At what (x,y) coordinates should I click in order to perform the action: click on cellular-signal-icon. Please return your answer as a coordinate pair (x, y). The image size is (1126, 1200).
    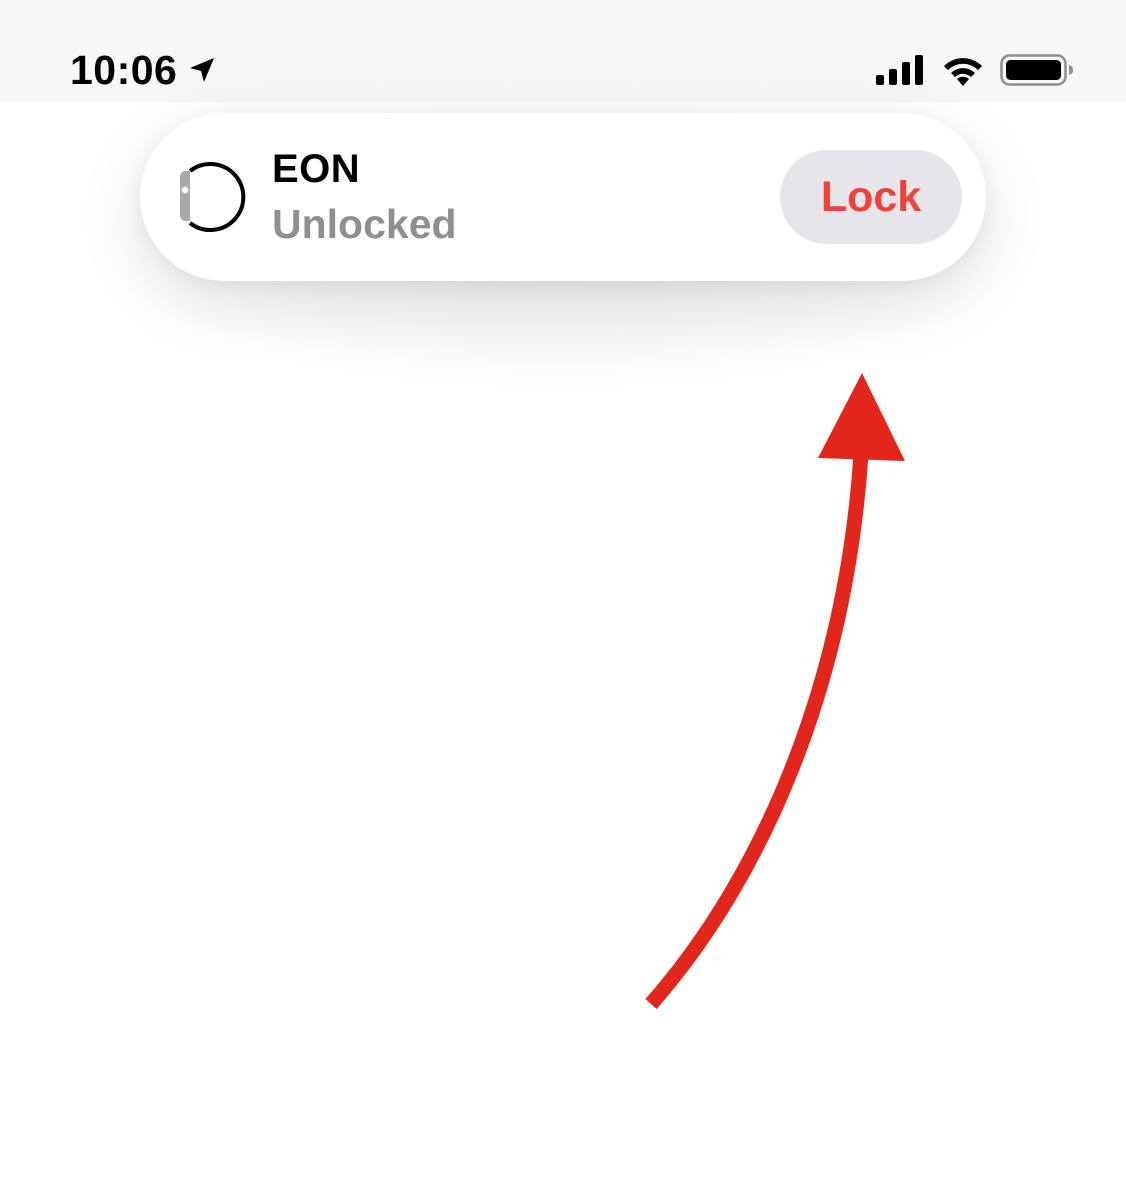
    Looking at the image, I should click on (899, 70).